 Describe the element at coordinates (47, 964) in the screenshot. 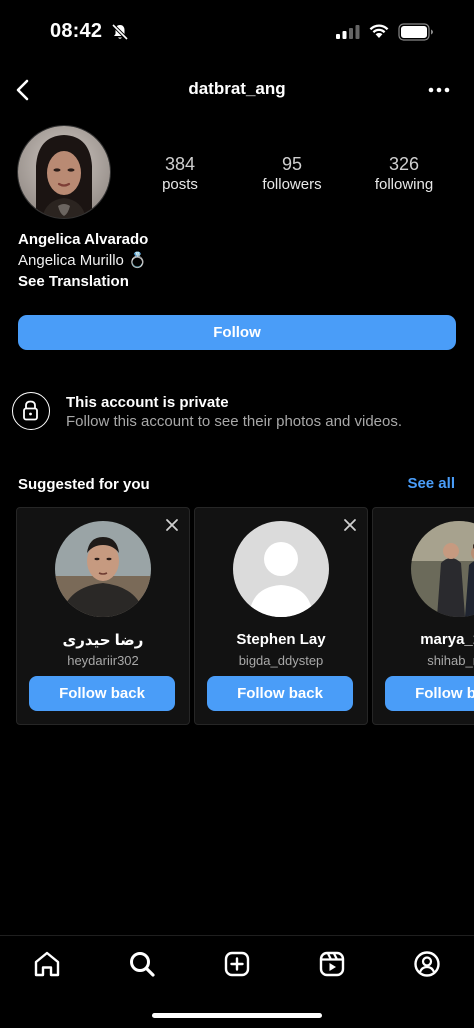

I see `home-icon` at that location.